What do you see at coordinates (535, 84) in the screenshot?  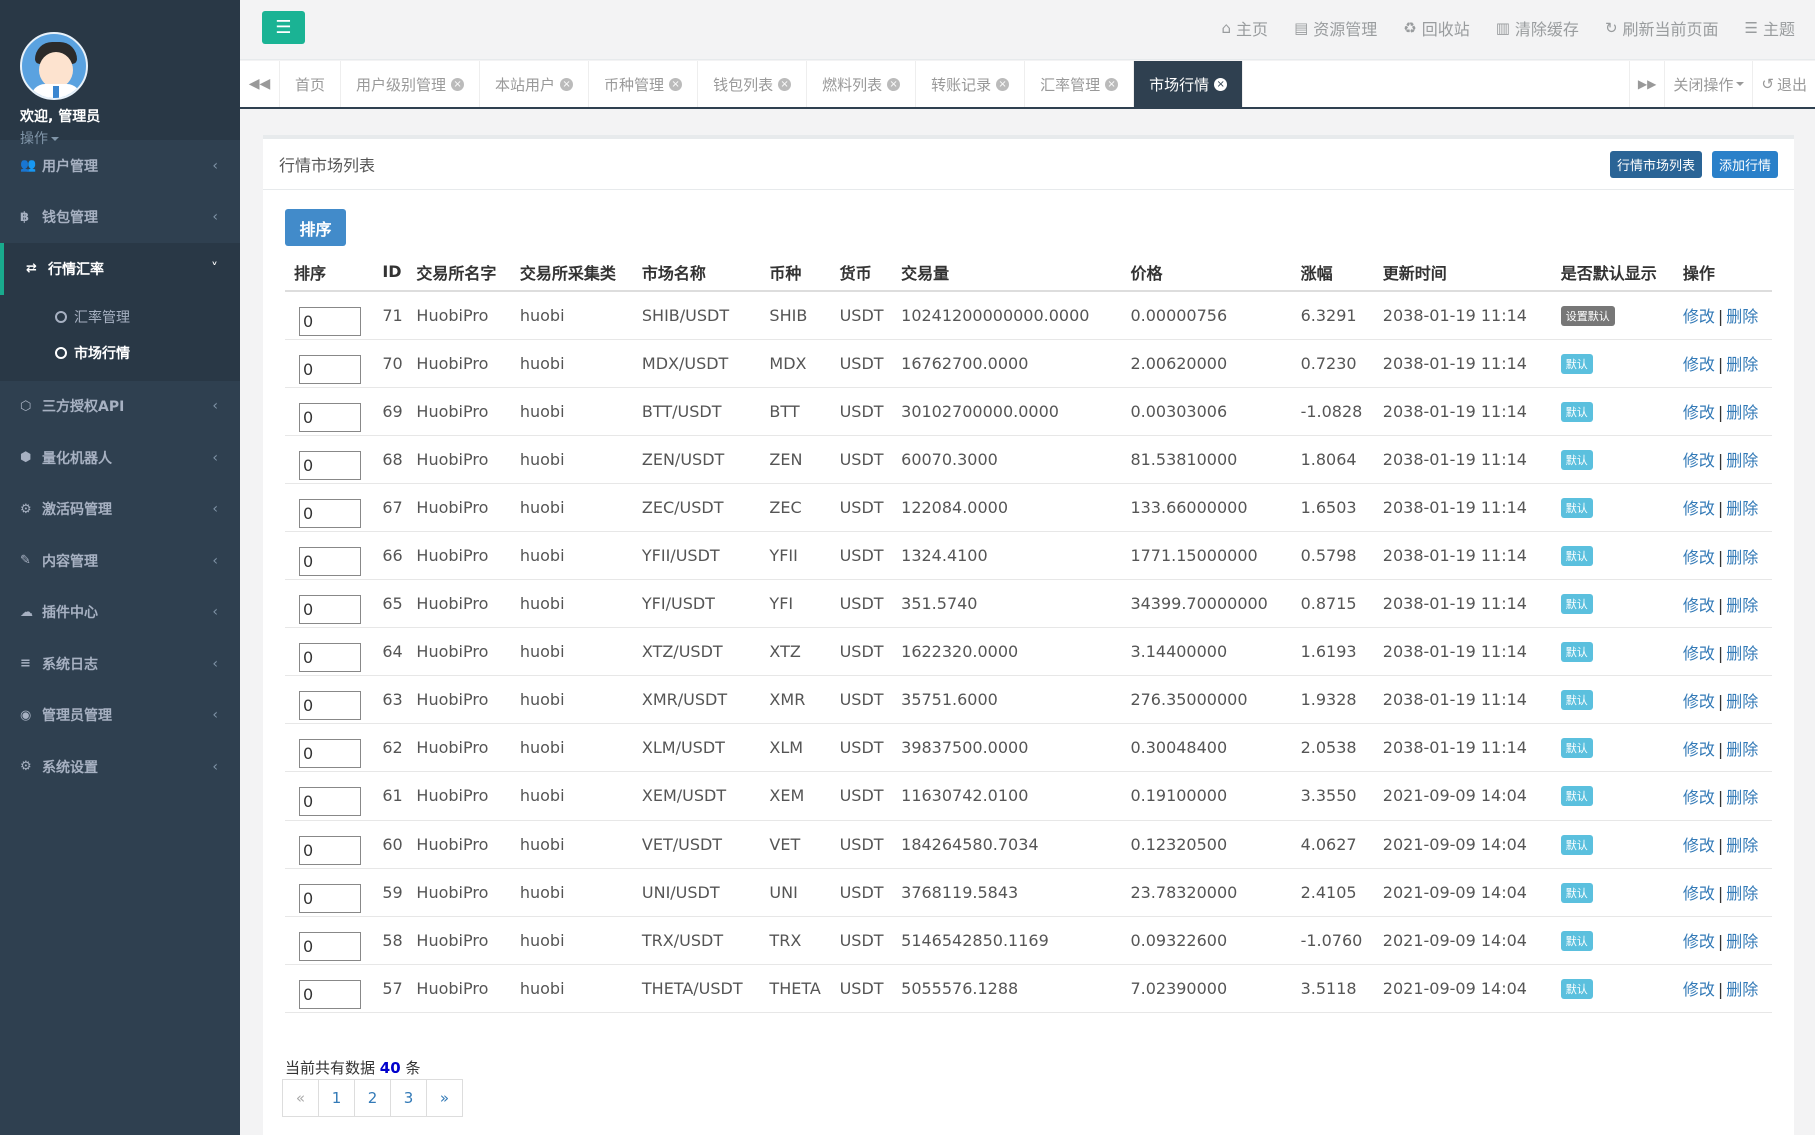 I see `tab-2: 本站用户 ×` at bounding box center [535, 84].